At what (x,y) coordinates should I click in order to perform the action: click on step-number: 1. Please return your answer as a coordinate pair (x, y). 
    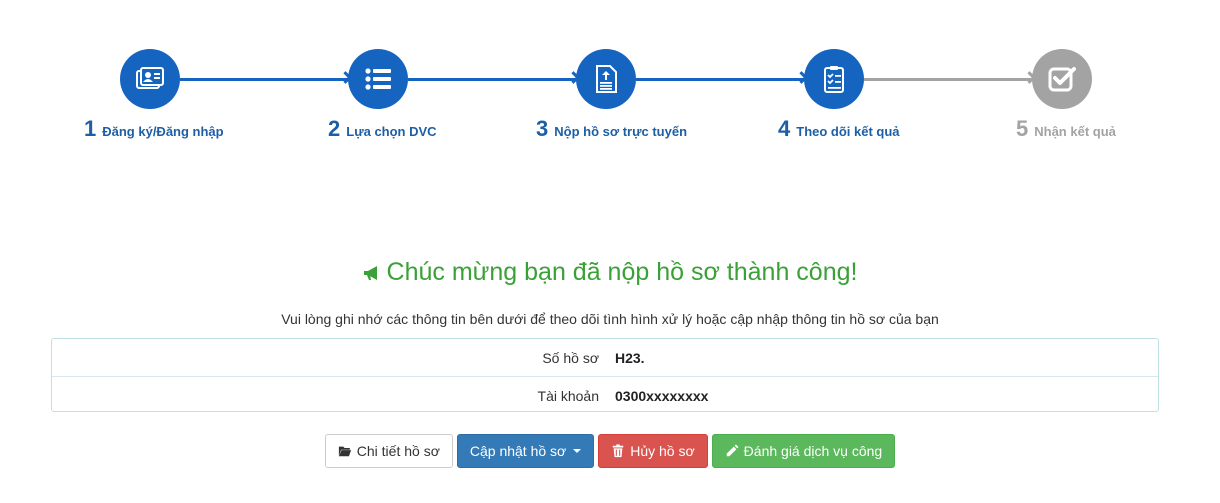
    Looking at the image, I should click on (90, 128).